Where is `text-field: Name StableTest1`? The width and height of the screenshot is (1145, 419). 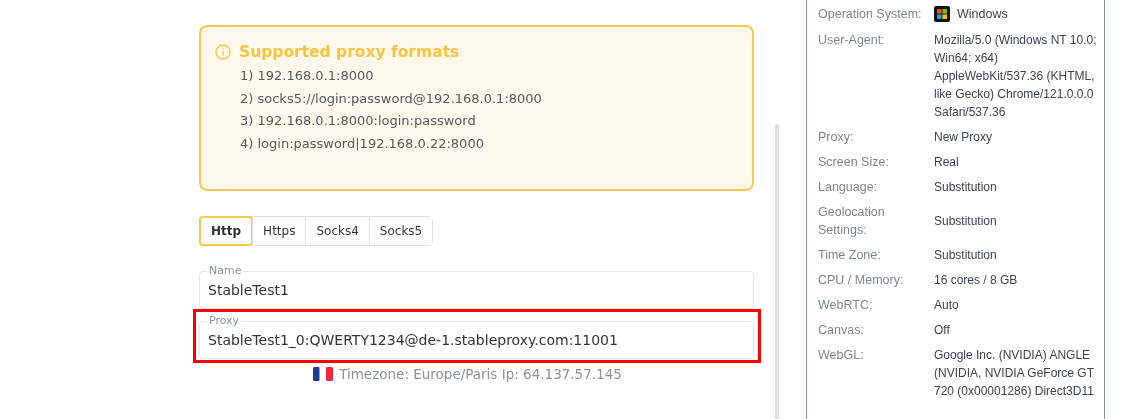
text-field: Name StableTest1 is located at coordinates (476, 286).